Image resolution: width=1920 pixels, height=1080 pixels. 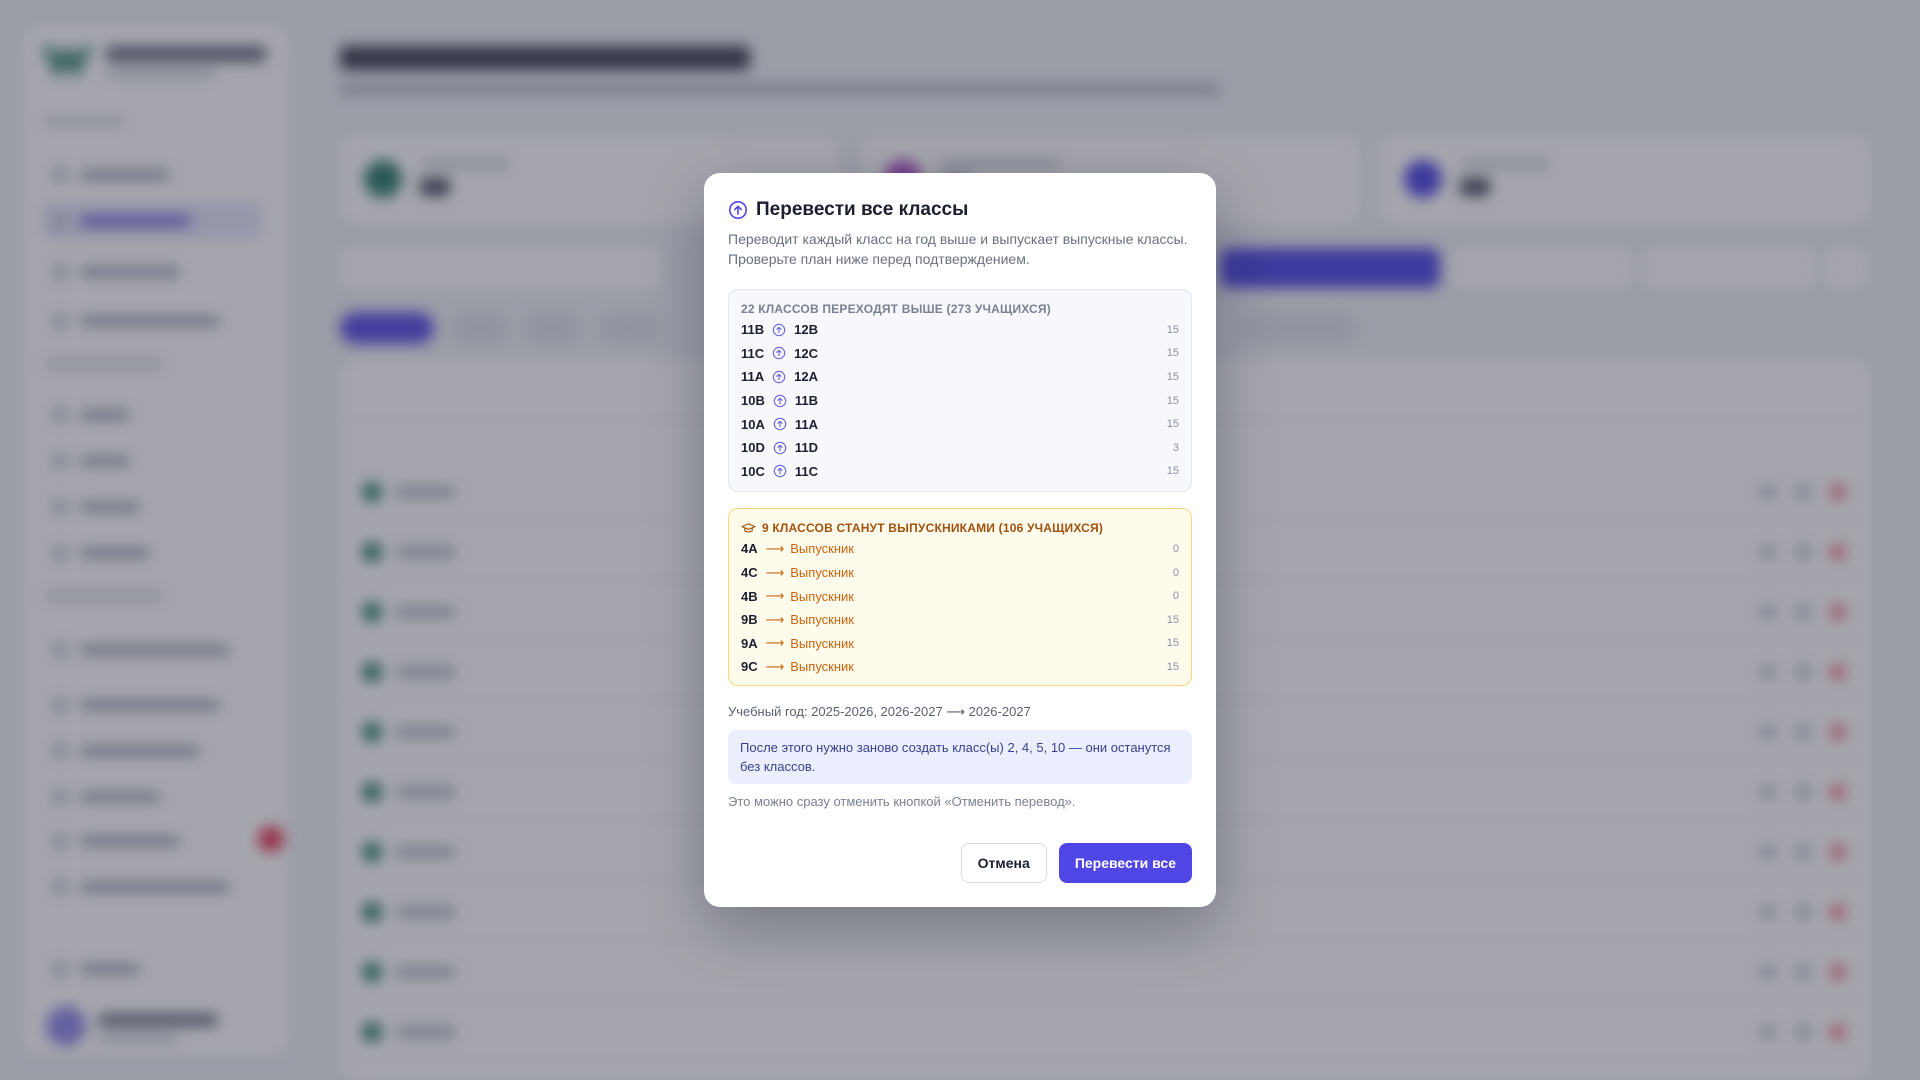 I want to click on to-class: 12B, so click(x=806, y=330).